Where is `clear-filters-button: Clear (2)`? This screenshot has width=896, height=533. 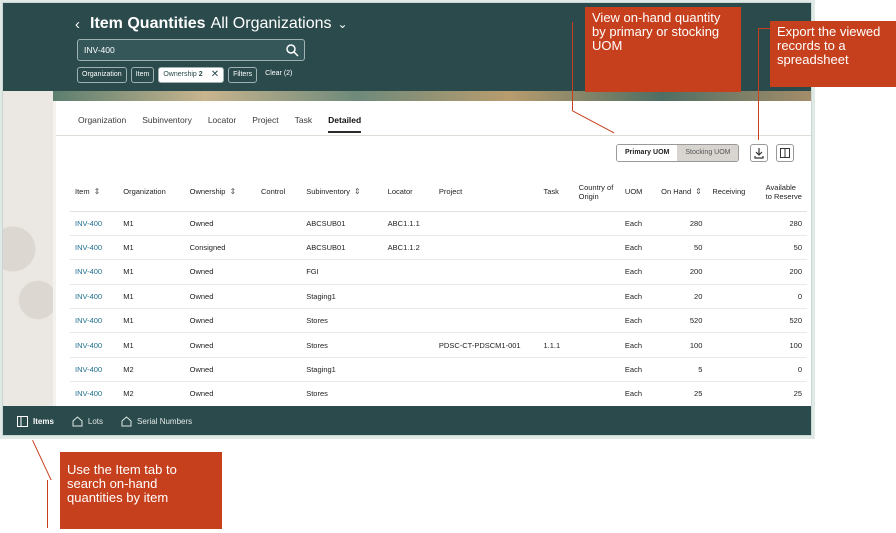 clear-filters-button: Clear (2) is located at coordinates (278, 75).